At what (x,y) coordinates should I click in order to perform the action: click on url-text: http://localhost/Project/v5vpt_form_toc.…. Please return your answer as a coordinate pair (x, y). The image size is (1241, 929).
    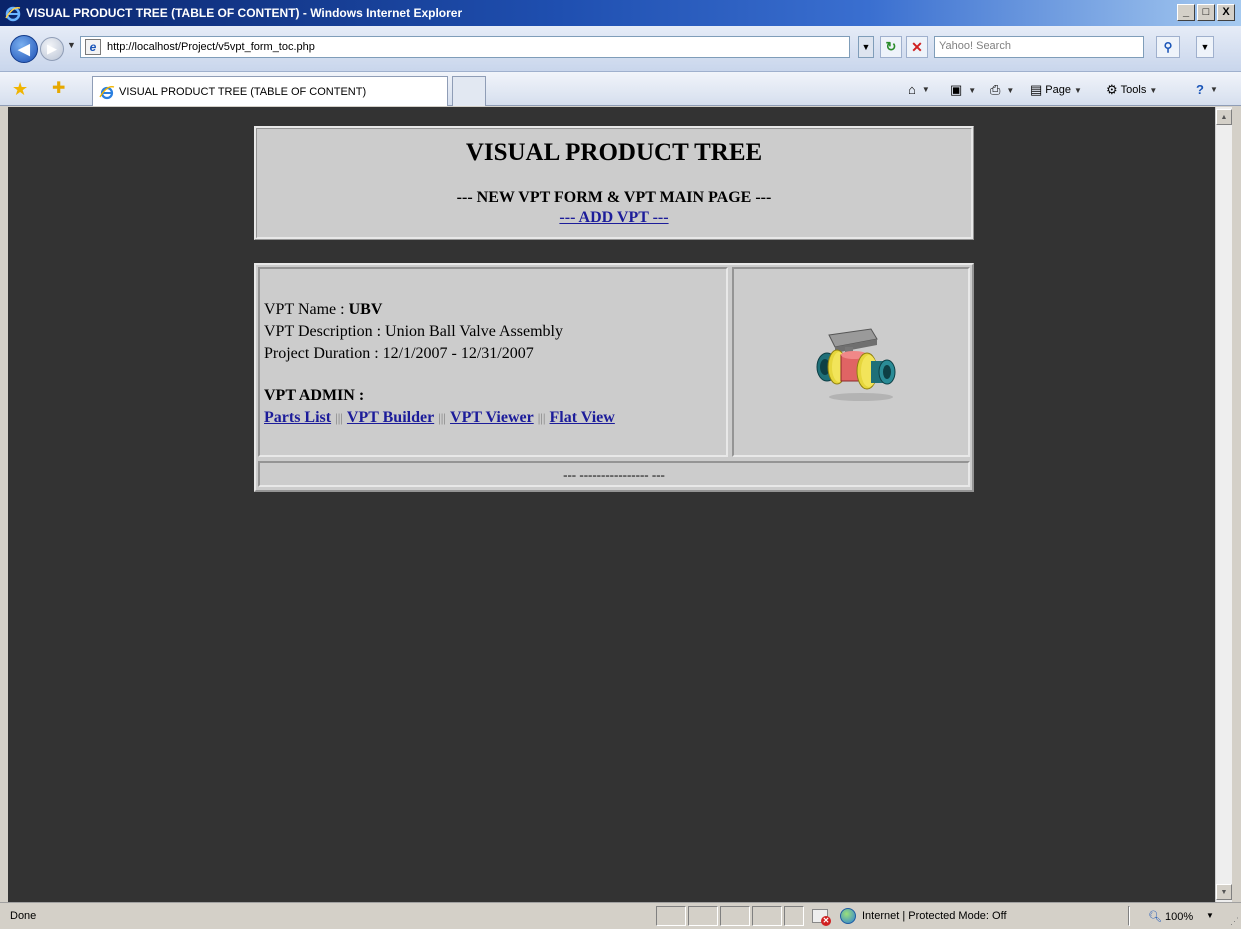
    Looking at the image, I should click on (211, 47).